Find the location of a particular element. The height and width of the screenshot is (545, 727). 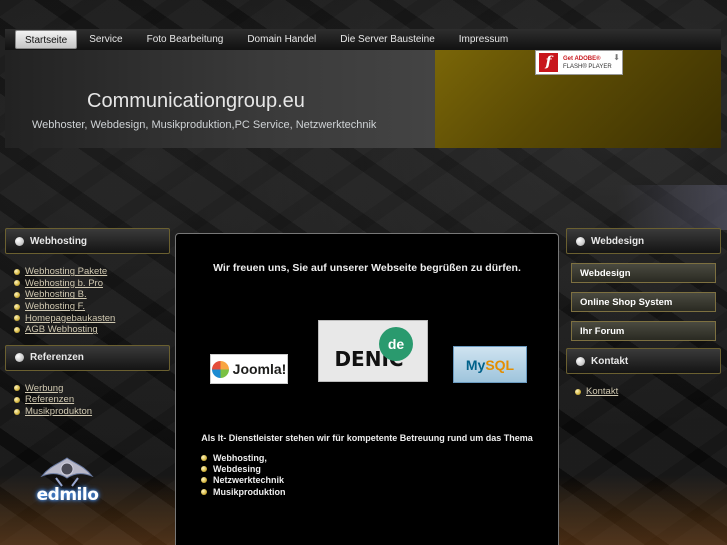

list-item: Musikprodukton is located at coordinates (92, 412).